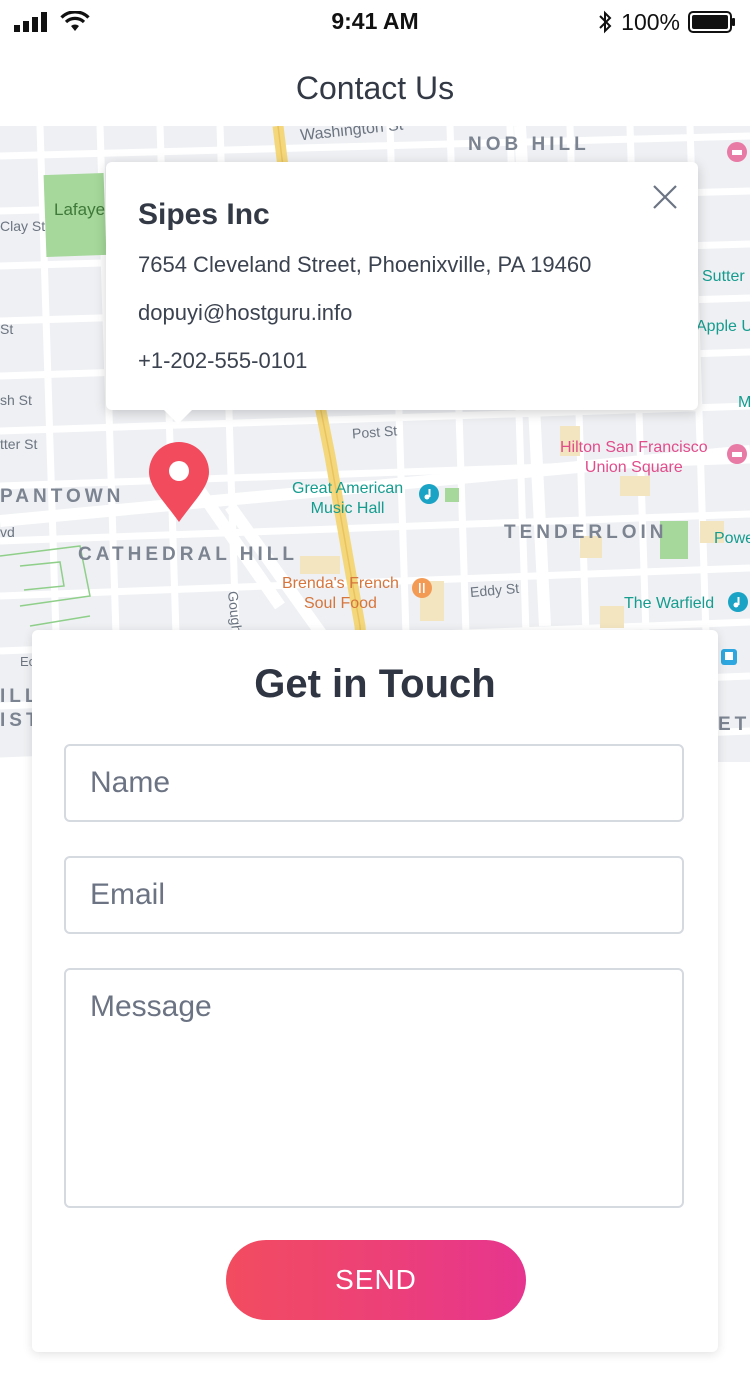 This screenshot has width=750, height=1400. I want to click on theater-icon, so click(738, 602).